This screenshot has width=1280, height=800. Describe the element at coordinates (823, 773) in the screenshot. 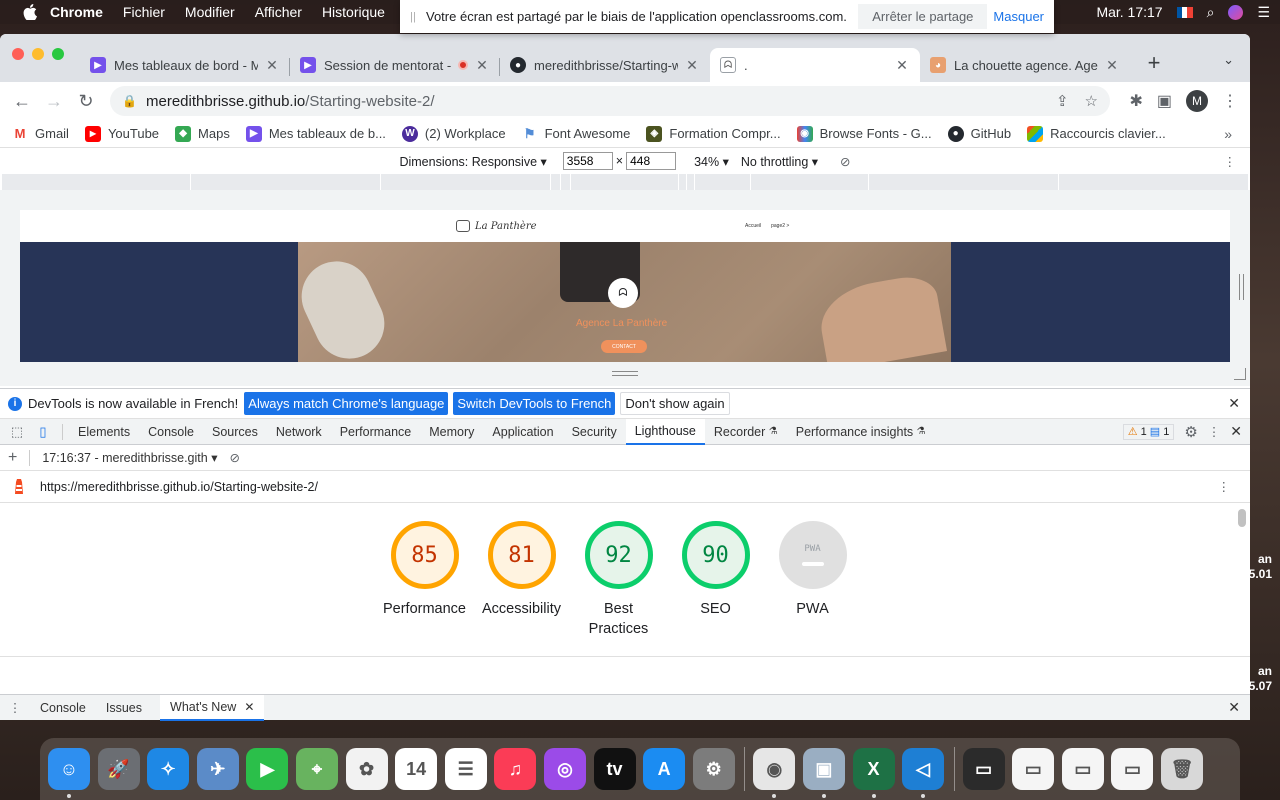

I see `preview-photos-icon: ▣` at that location.